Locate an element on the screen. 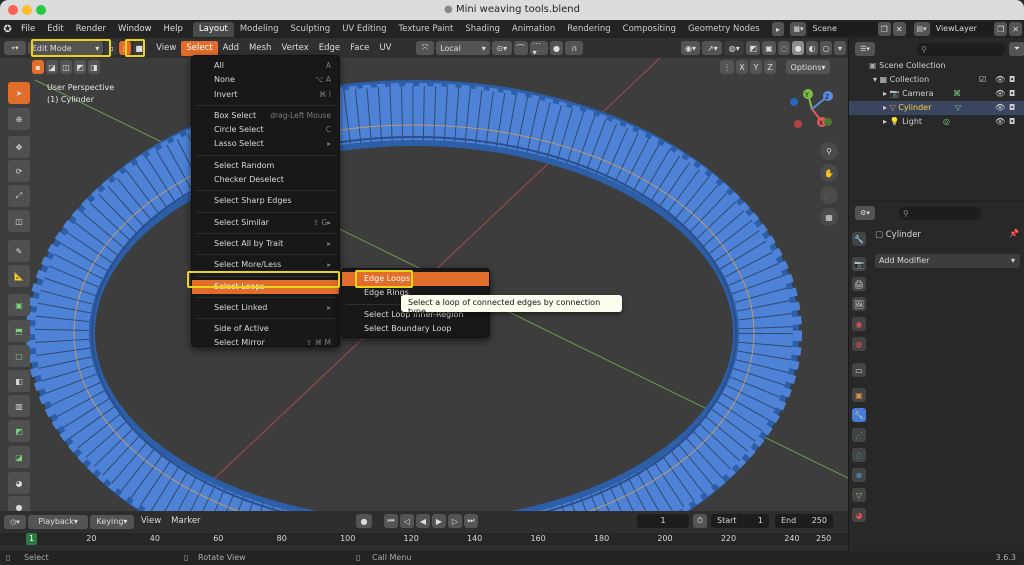 Image resolution: width=1024 pixels, height=565 pixels. outliner-search-input: ⚲ is located at coordinates (961, 49).